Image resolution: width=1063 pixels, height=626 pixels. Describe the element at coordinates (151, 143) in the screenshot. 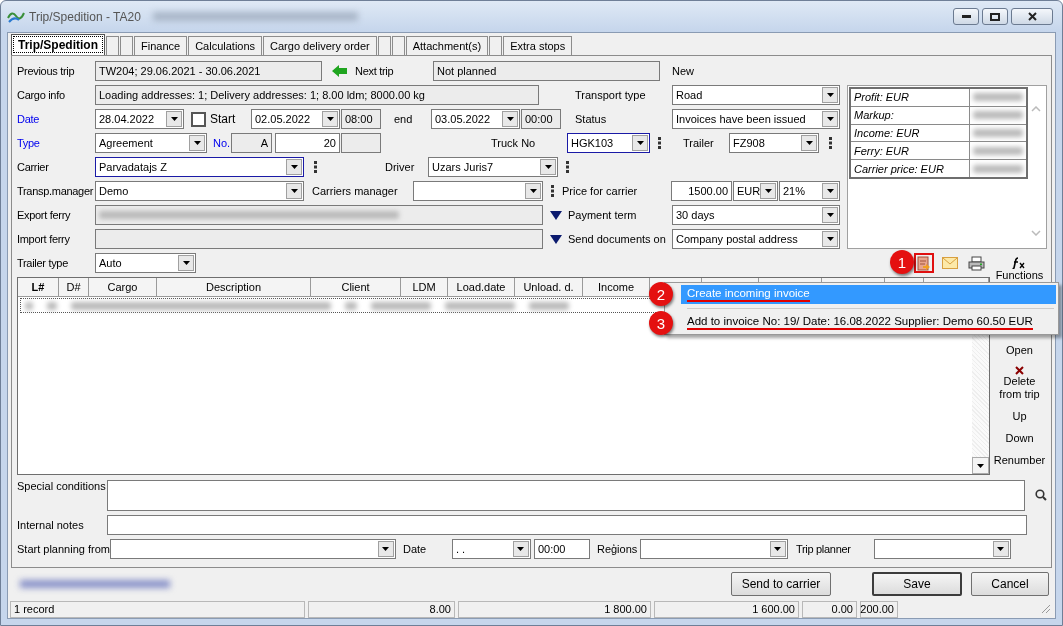

I see `dropdown: Agreement` at that location.